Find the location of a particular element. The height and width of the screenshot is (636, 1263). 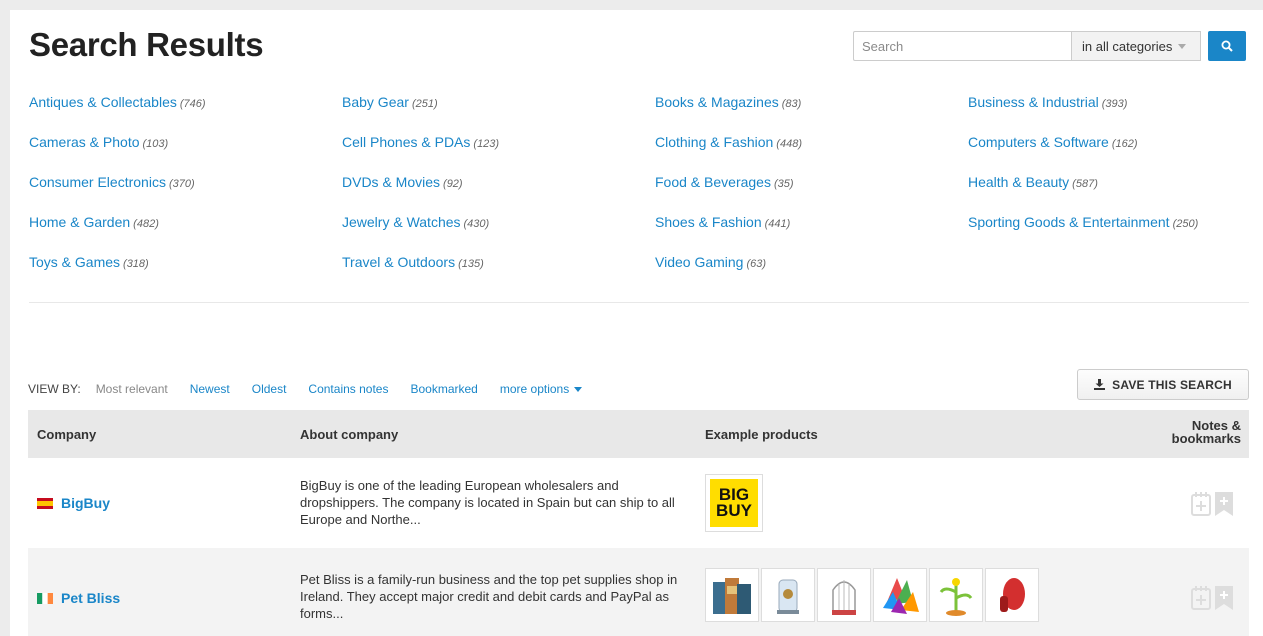

category-link: Shoes & Fashion (441) is located at coordinates (722, 222).